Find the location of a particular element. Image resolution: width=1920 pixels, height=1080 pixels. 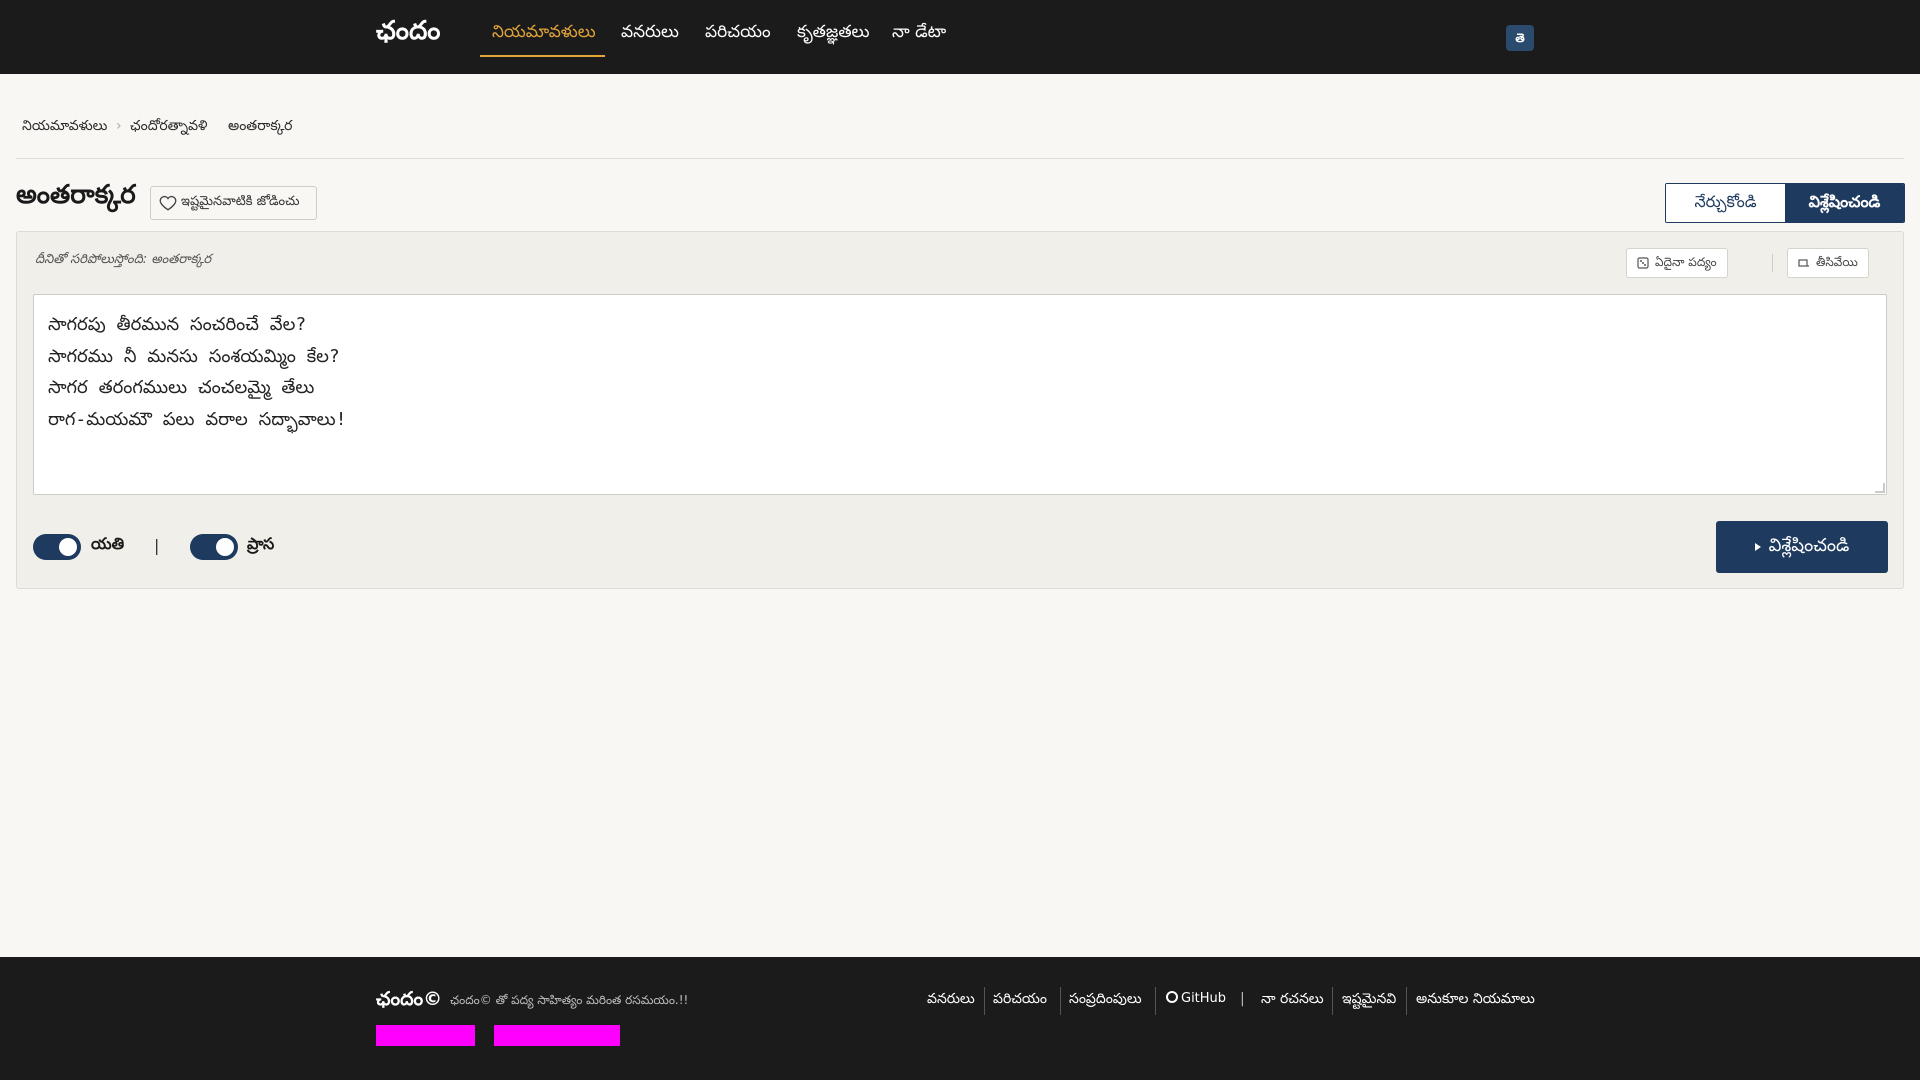

clear-button: తీసివేయి is located at coordinates (1828, 263).